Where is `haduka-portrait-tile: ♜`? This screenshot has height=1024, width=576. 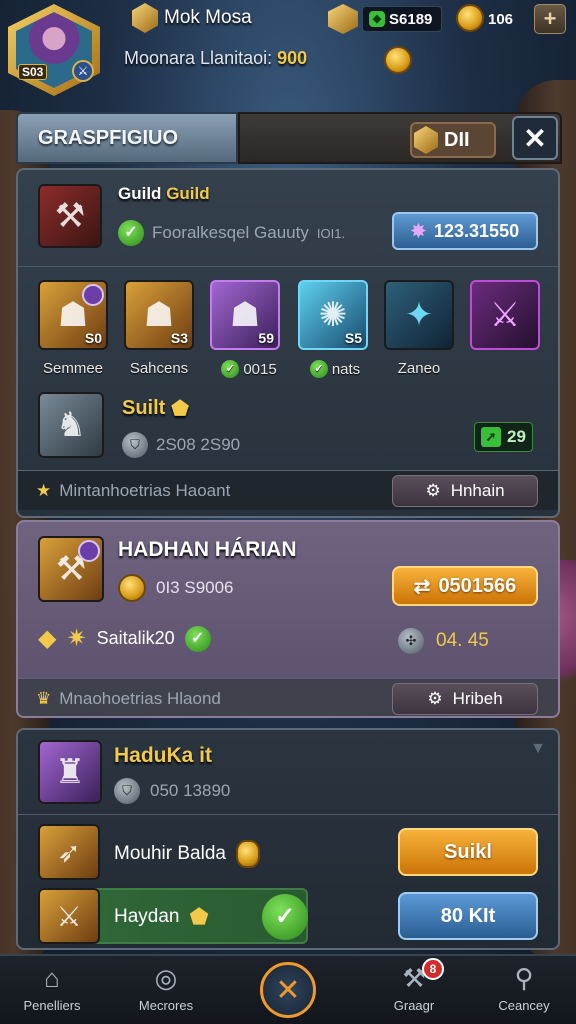 haduka-portrait-tile: ♜ is located at coordinates (70, 772).